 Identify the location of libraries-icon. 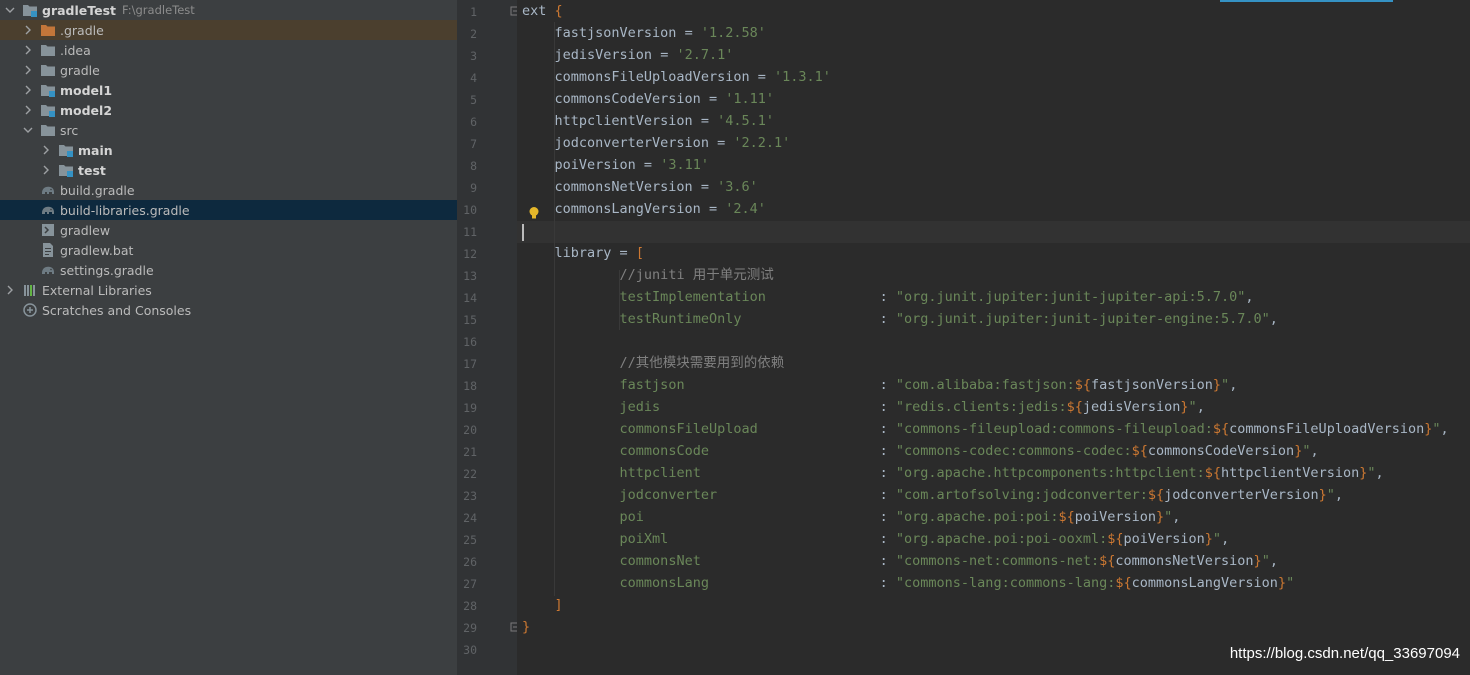
(30, 290).